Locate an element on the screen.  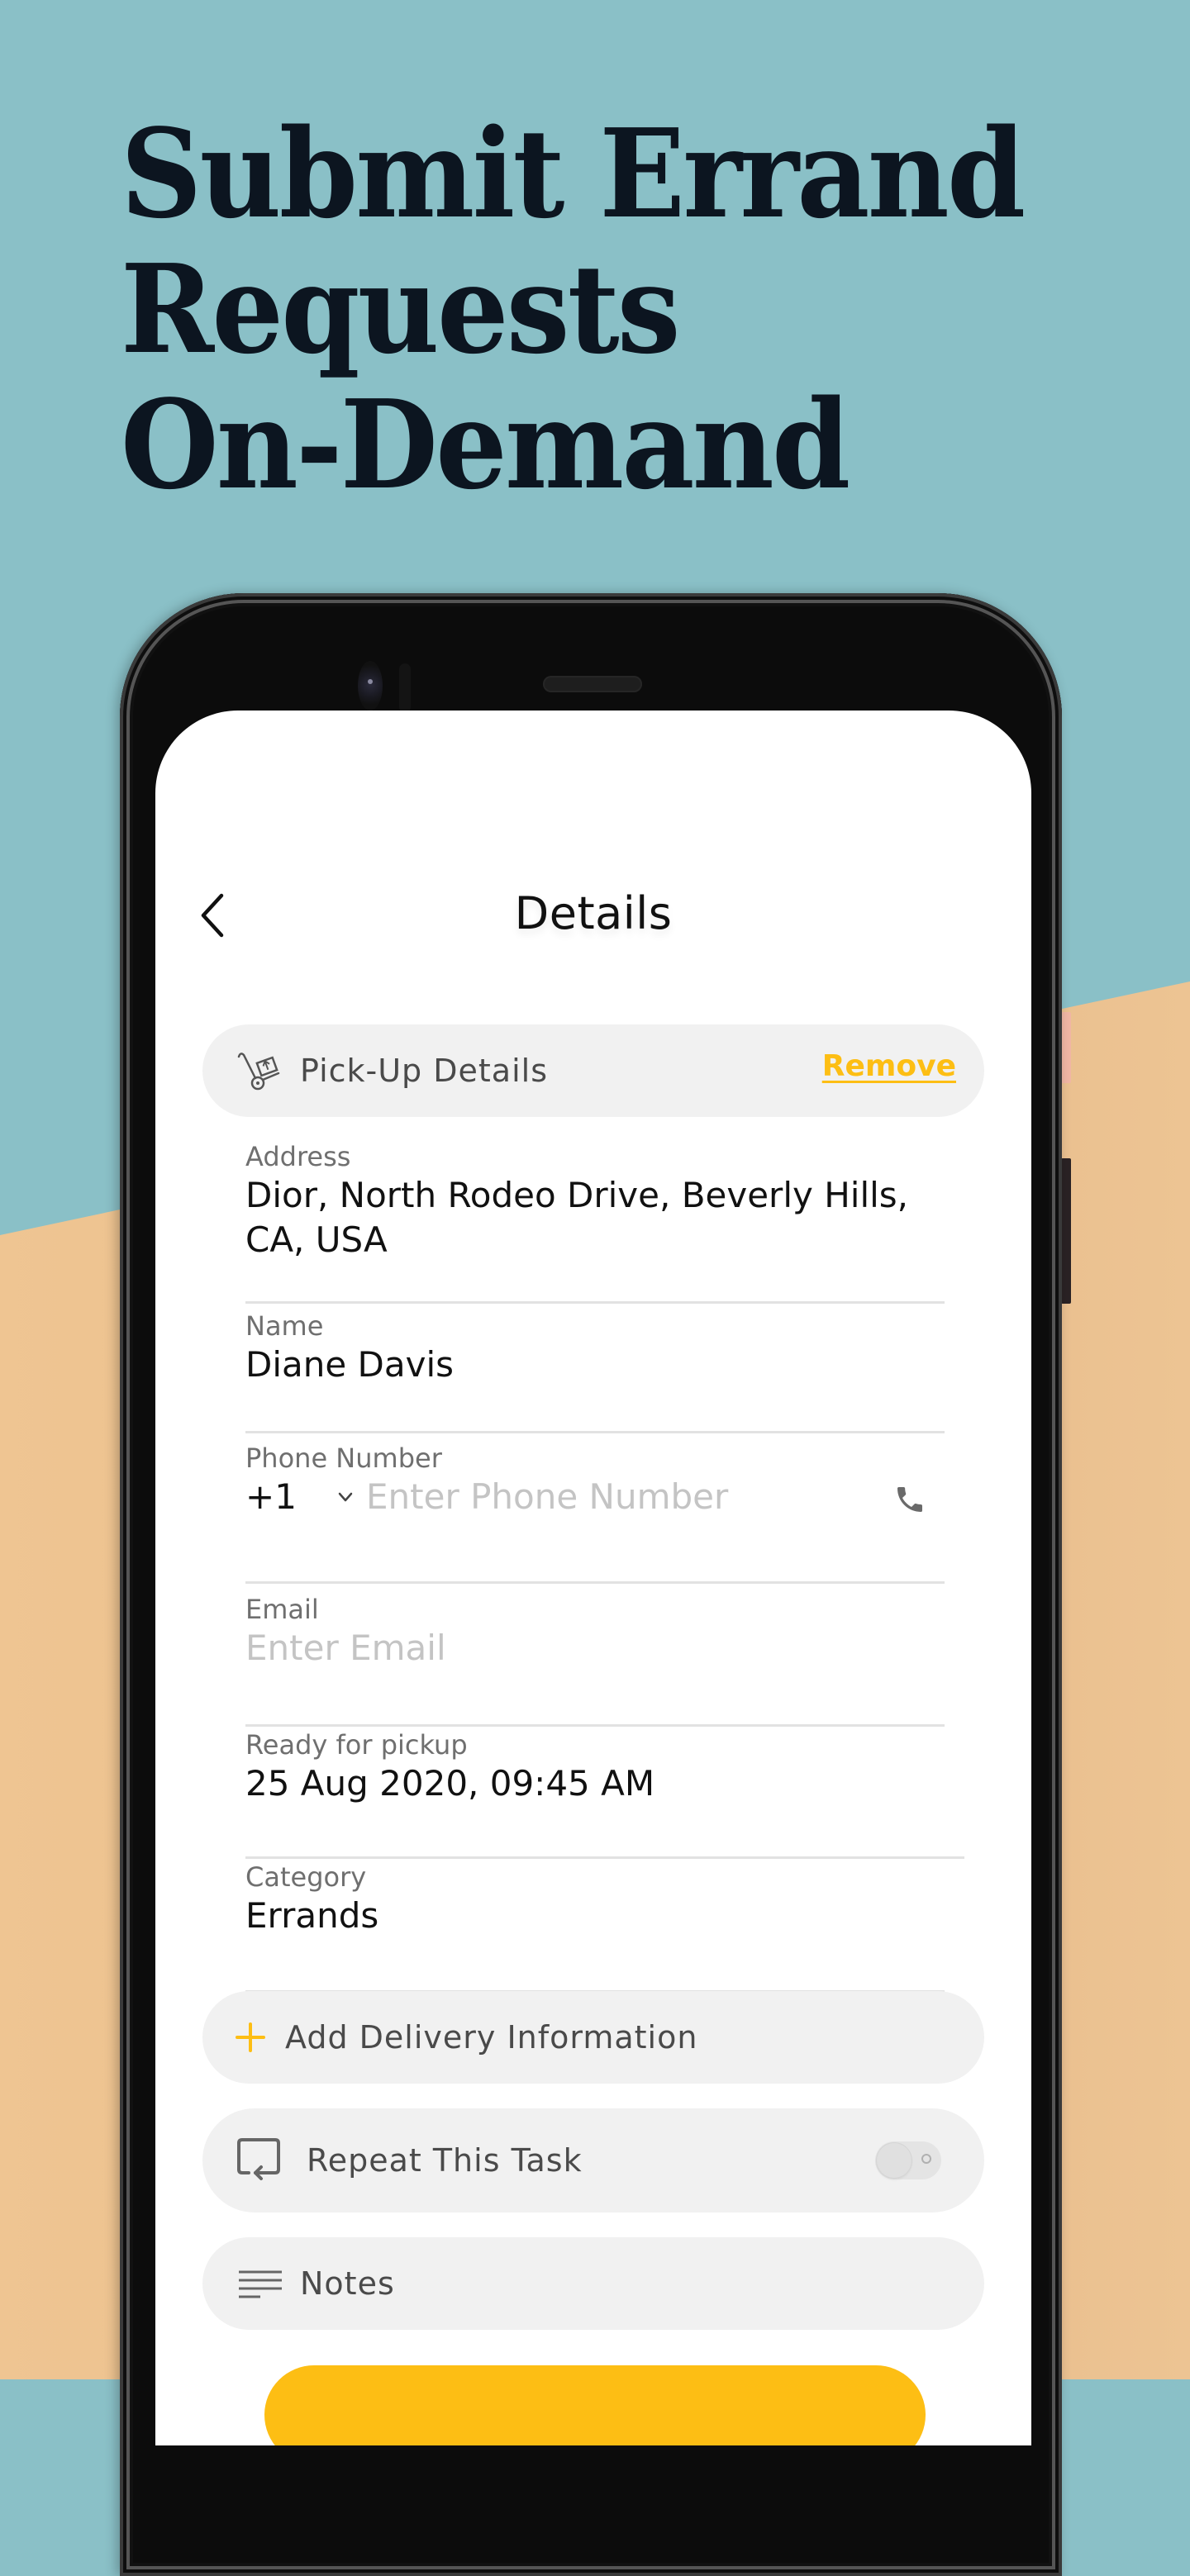
country-code-select: +1 is located at coordinates (290, 1496).